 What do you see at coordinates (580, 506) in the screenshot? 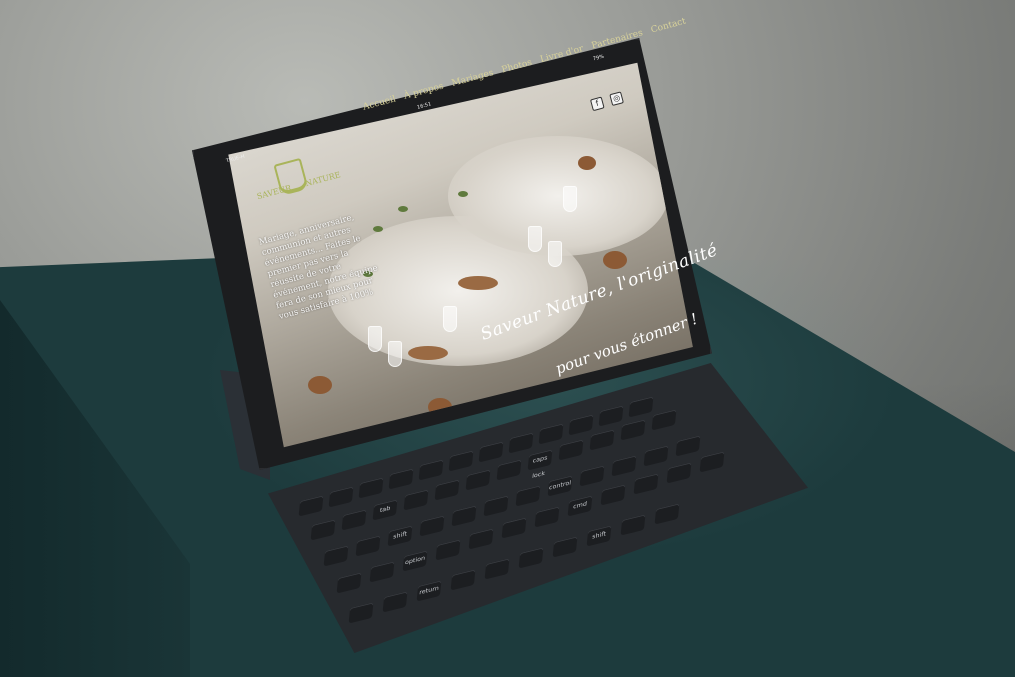
I see `keyboard-key: cmd` at bounding box center [580, 506].